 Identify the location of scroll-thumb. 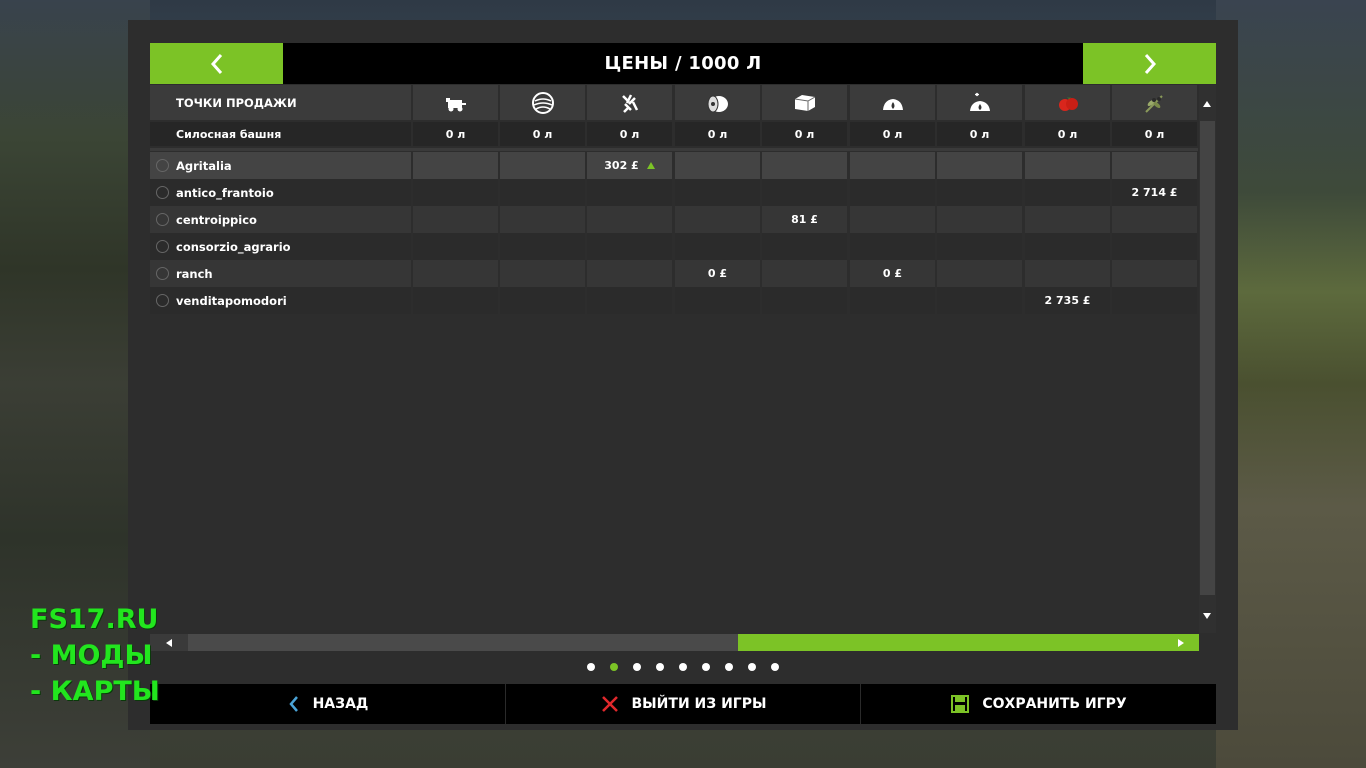
(968, 642).